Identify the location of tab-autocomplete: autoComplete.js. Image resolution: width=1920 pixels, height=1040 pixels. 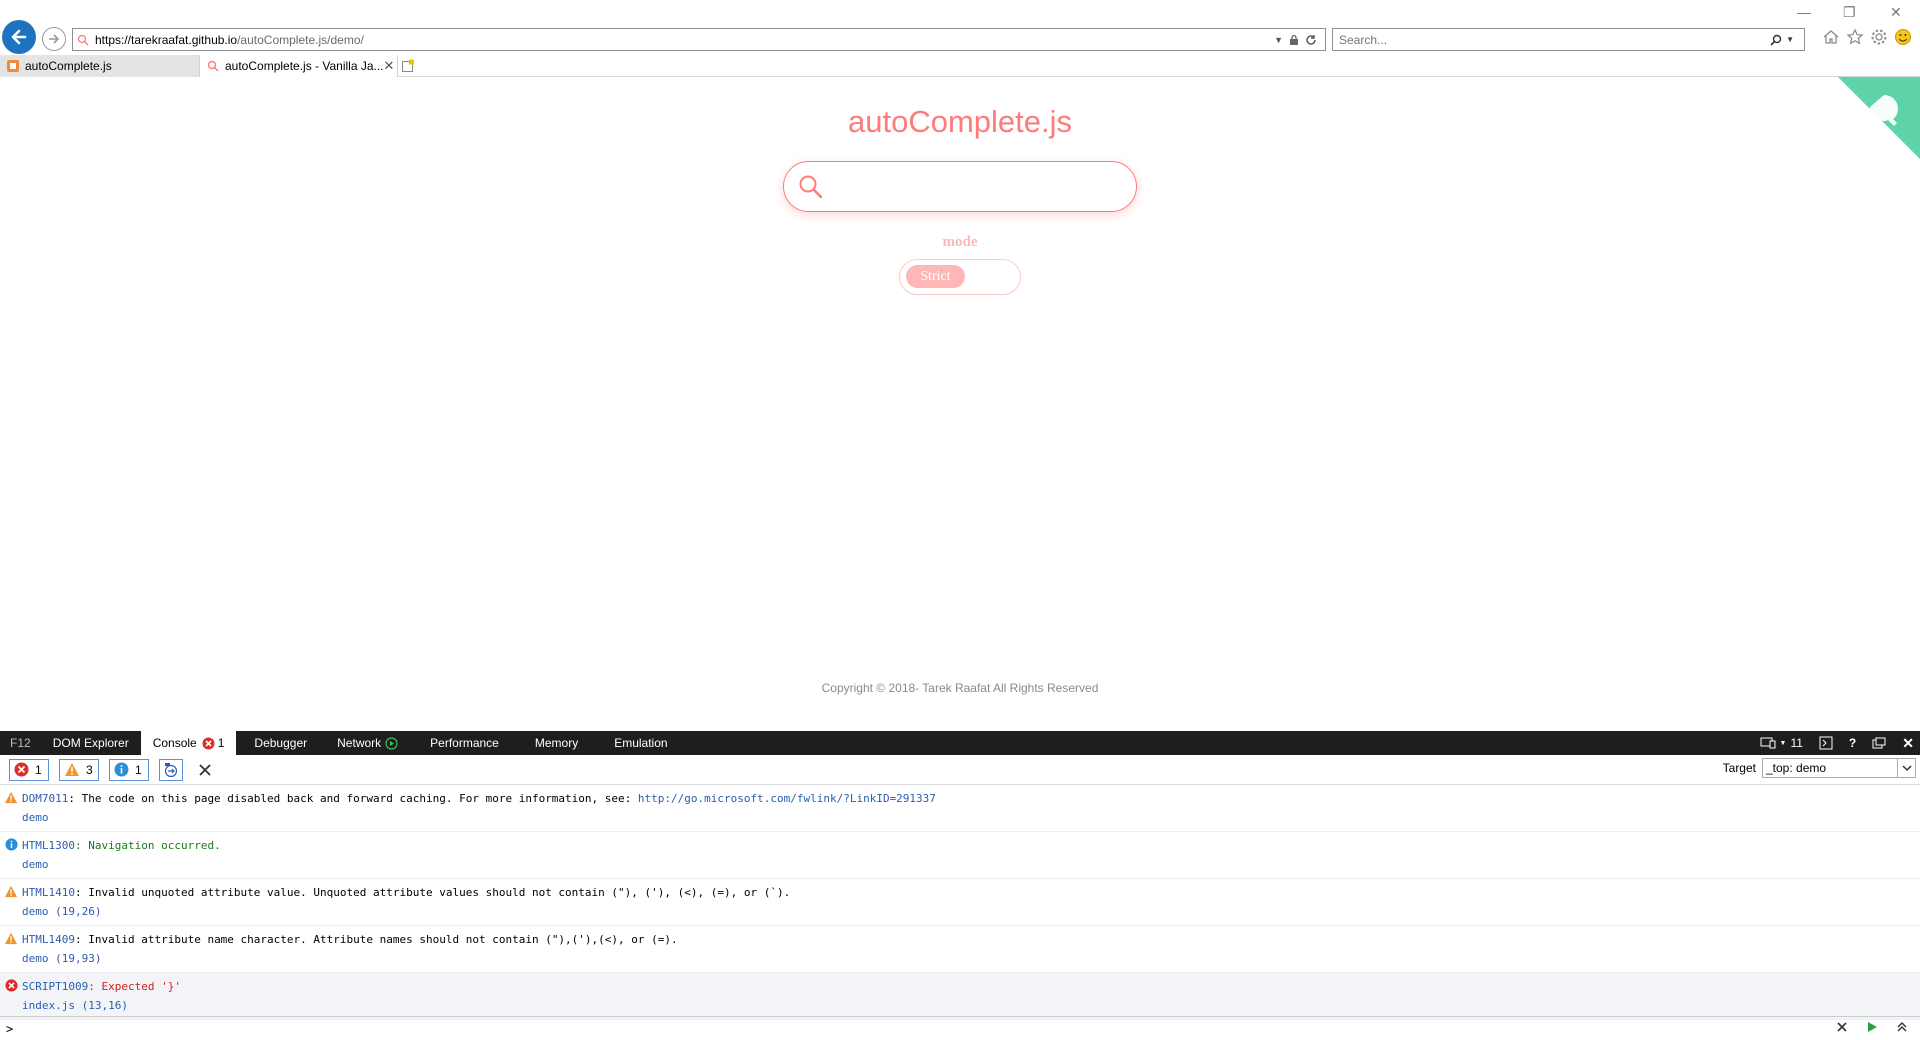
(100, 66).